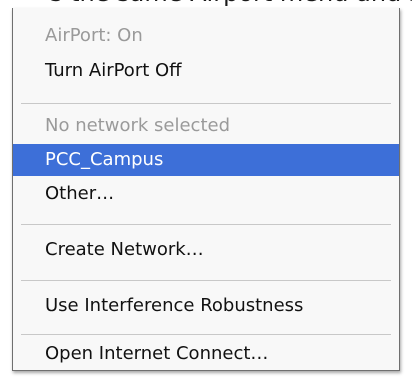  I want to click on turn-airport-off-item: Turn AirPort Off, so click(206, 71).